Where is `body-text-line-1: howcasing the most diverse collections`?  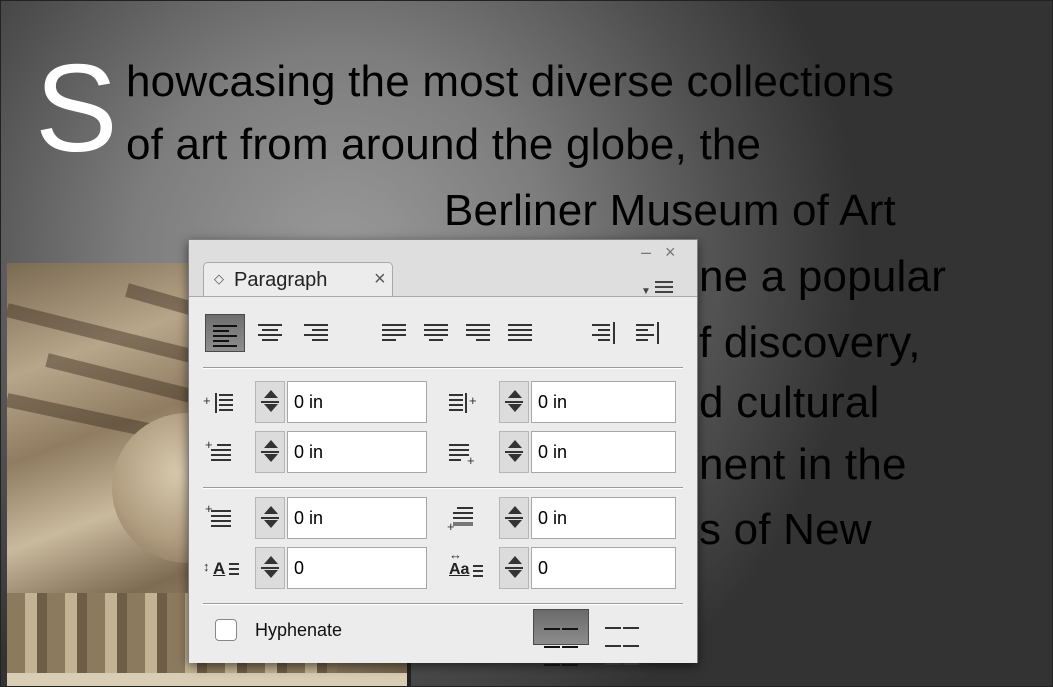 body-text-line-1: howcasing the most diverse collections is located at coordinates (510, 81).